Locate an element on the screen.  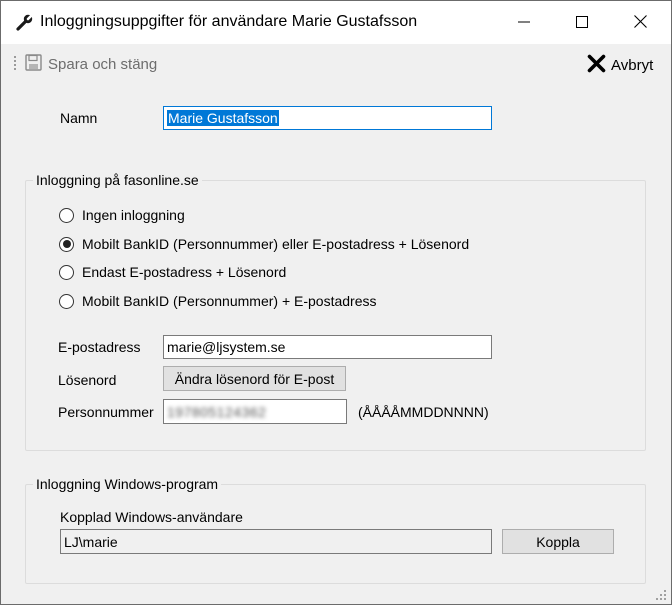
radio-label: Endast E-postadress + Lösenord is located at coordinates (184, 272).